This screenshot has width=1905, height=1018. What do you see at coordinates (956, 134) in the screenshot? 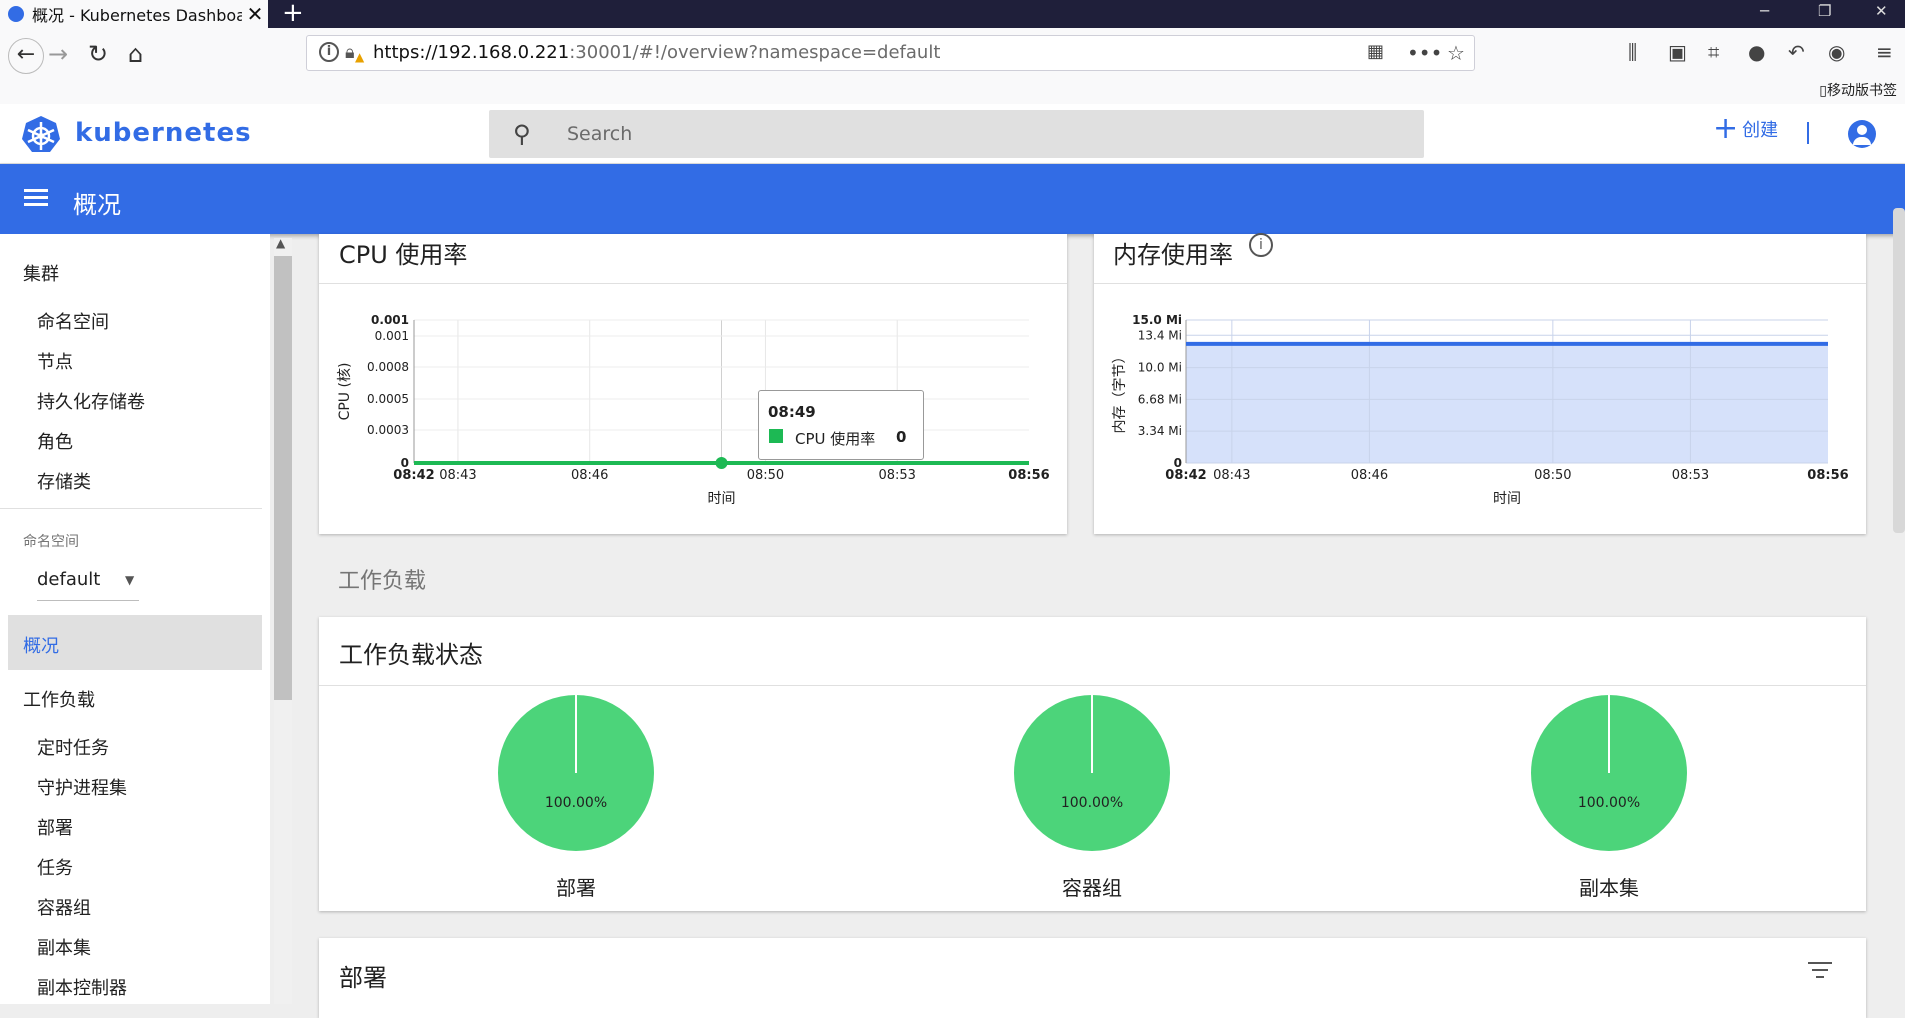
I see `search-input: ⚲ Search` at bounding box center [956, 134].